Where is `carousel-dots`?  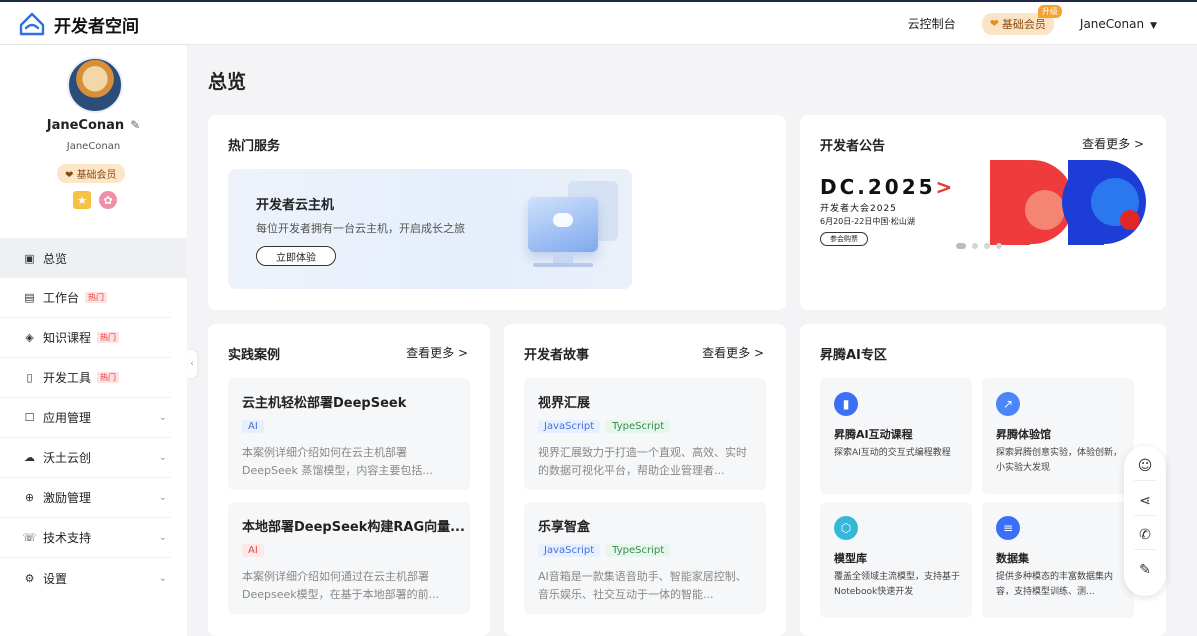
carousel-dots is located at coordinates (979, 246).